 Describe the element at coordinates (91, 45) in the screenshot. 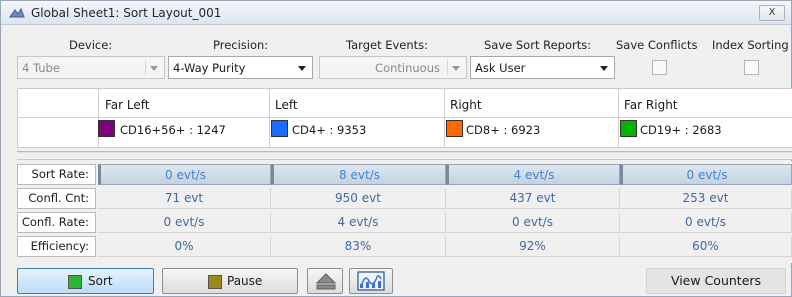

I see `device-label: Device:` at that location.